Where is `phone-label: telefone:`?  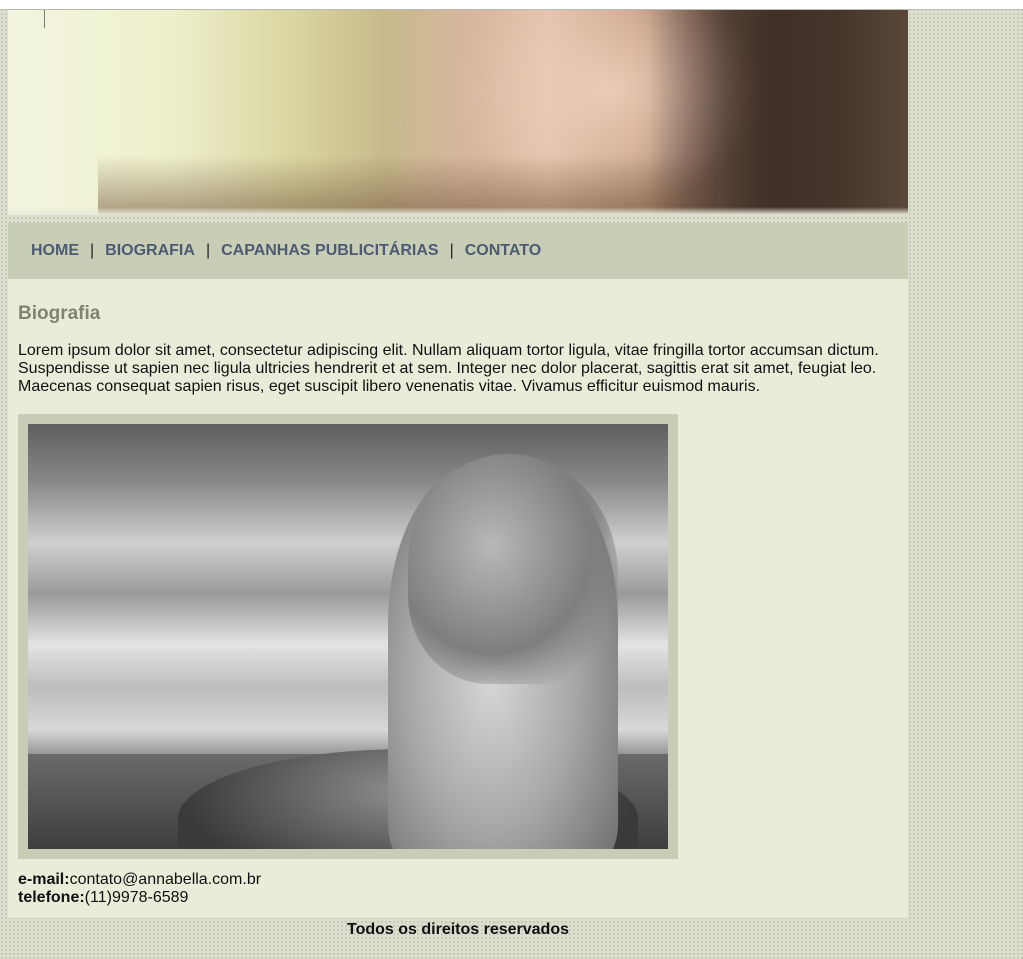 phone-label: telefone: is located at coordinates (51, 897).